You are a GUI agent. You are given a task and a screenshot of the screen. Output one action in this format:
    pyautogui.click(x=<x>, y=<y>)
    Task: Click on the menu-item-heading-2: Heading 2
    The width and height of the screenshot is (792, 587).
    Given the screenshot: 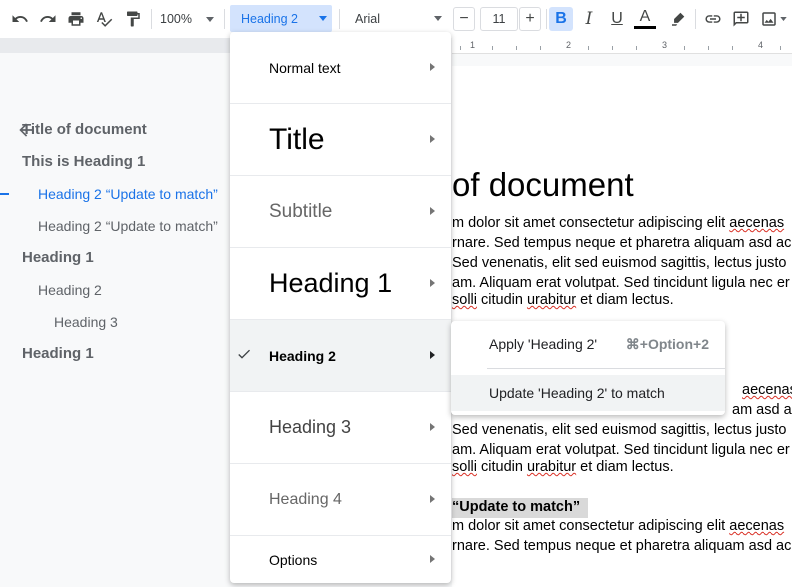 What is the action you would take?
    pyautogui.click(x=340, y=356)
    